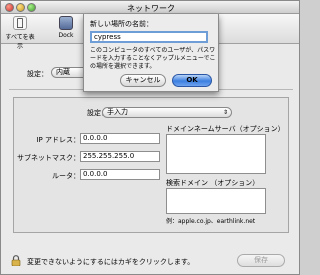 The image size is (320, 275). Describe the element at coordinates (63, 72) in the screenshot. I see `location-value: 内蔵` at that location.